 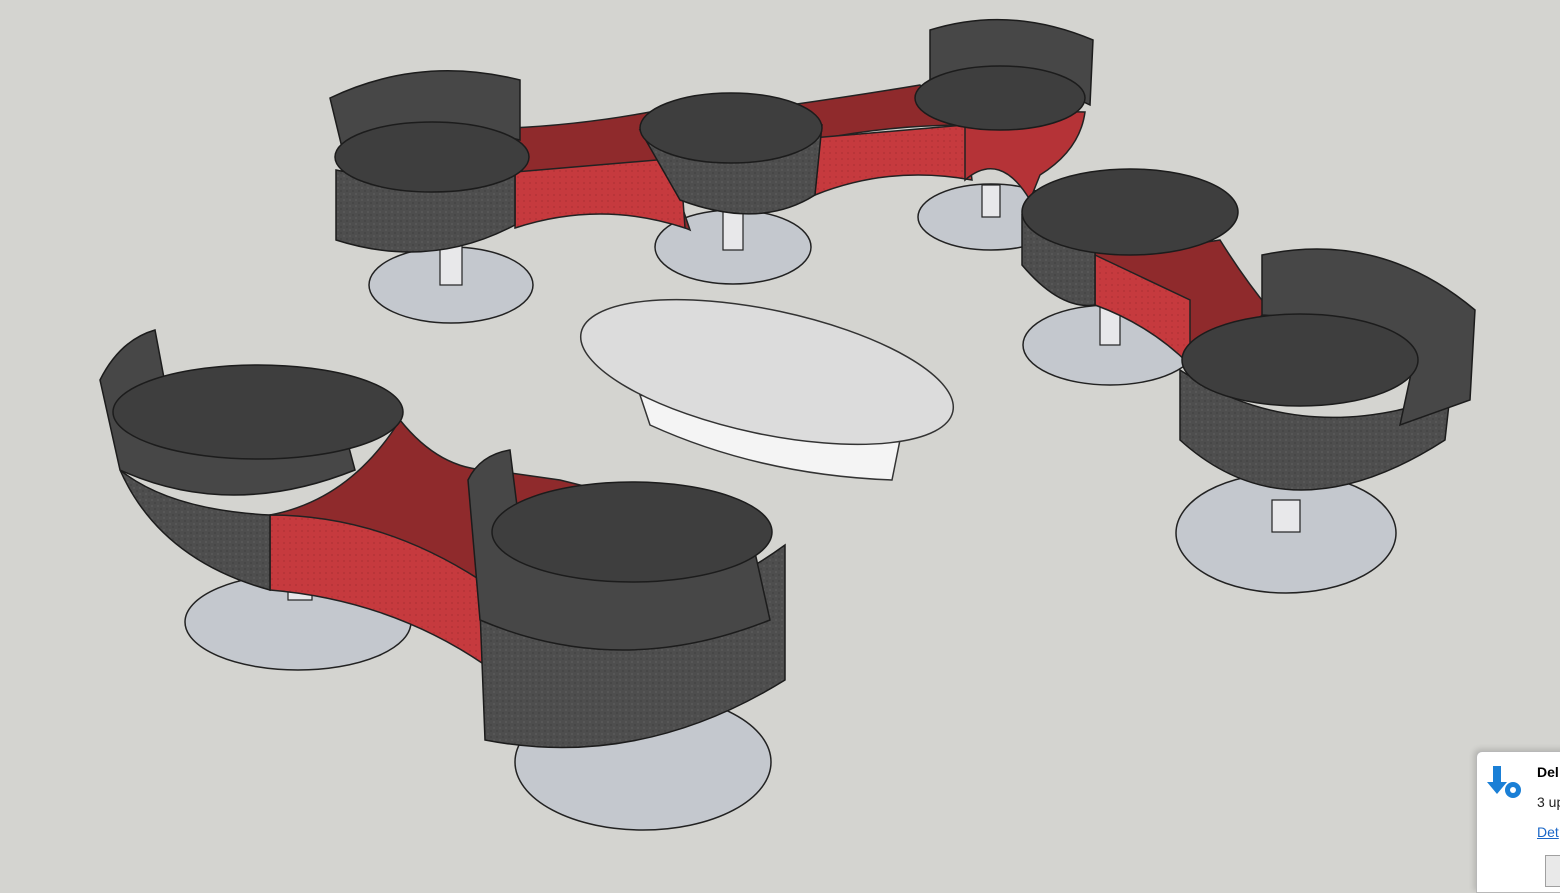 I want to click on notification-title: Del, so click(x=1548, y=772).